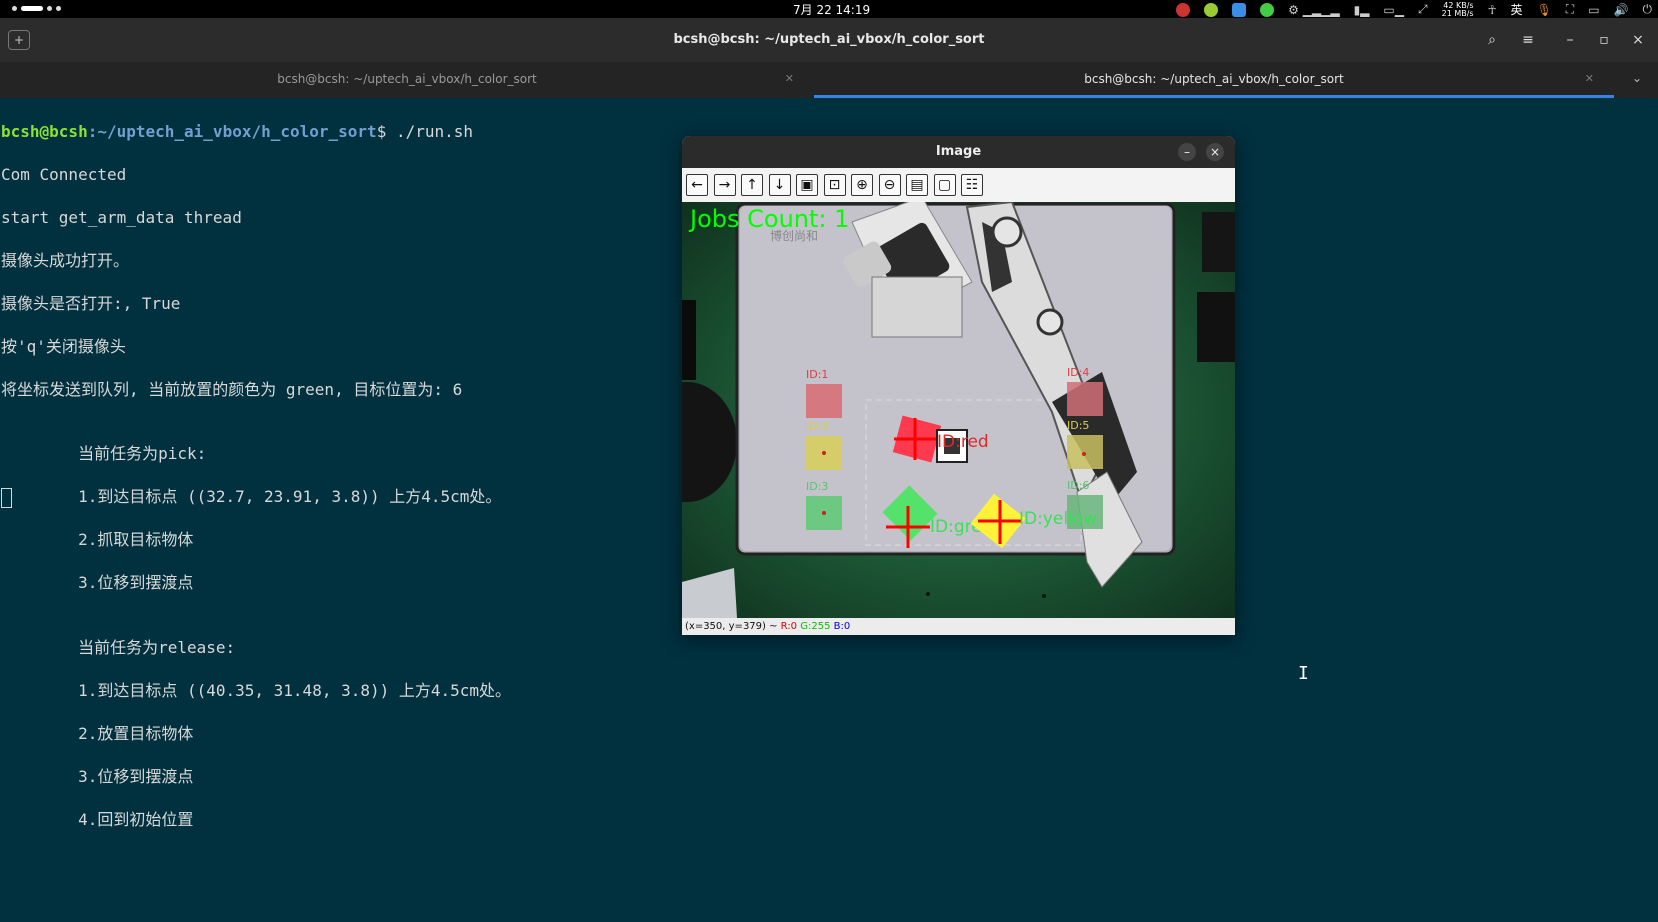  I want to click on output-line: 摄像头是否打开:, True, so click(91, 303).